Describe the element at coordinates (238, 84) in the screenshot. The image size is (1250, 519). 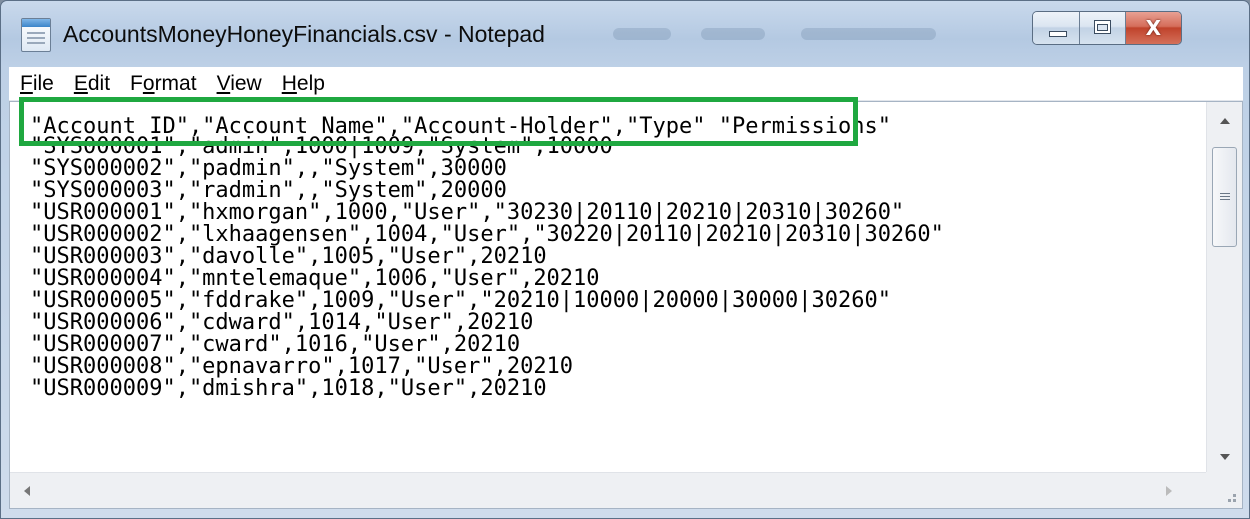
I see `menu-view: View` at that location.